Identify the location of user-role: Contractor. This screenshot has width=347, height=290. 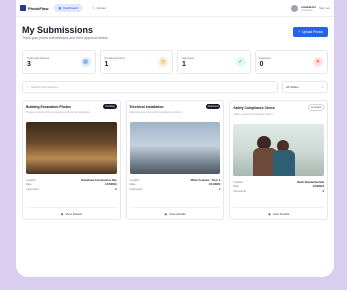
(307, 10).